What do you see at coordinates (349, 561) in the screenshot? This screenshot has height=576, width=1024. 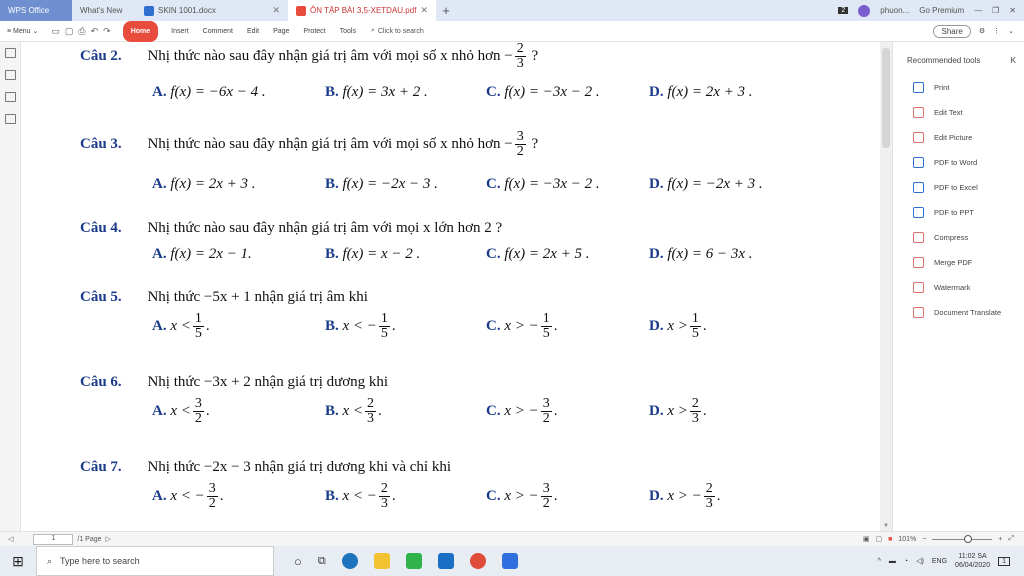 I see `edge-icon` at bounding box center [349, 561].